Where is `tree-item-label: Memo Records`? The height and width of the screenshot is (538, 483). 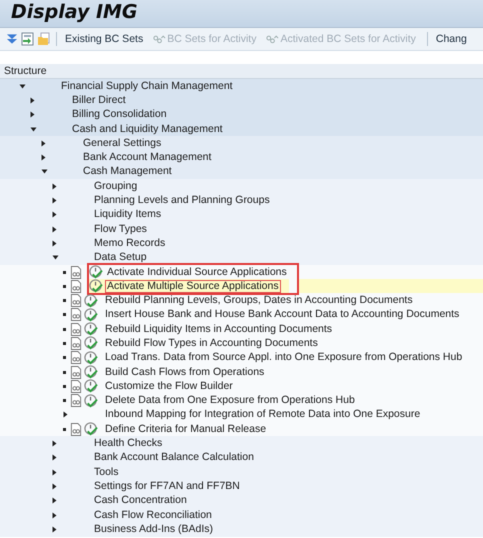 tree-item-label: Memo Records is located at coordinates (130, 243).